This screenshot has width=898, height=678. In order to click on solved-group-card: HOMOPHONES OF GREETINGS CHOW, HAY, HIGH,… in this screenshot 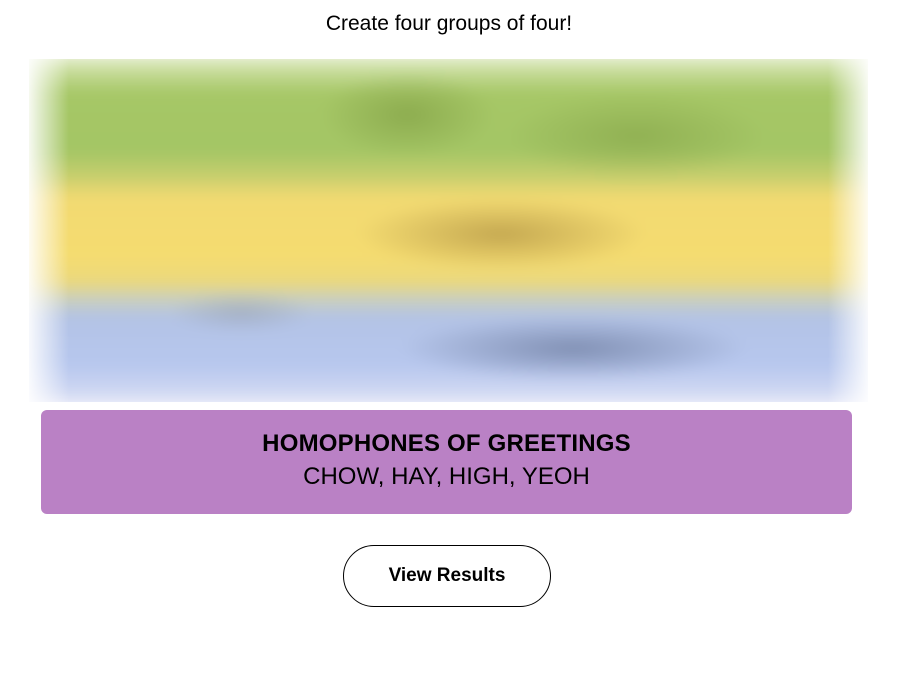, I will do `click(446, 462)`.